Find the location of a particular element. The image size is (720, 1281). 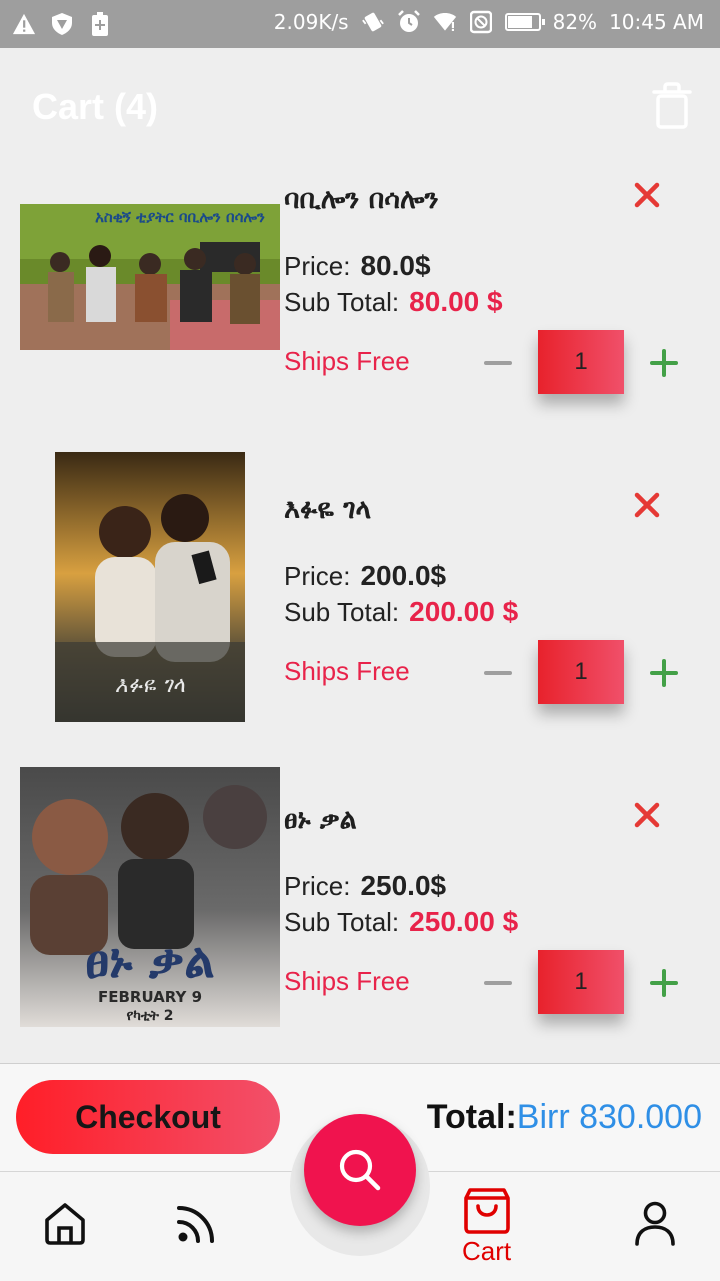

price-row: Price: 80.0$ is located at coordinates (357, 266).